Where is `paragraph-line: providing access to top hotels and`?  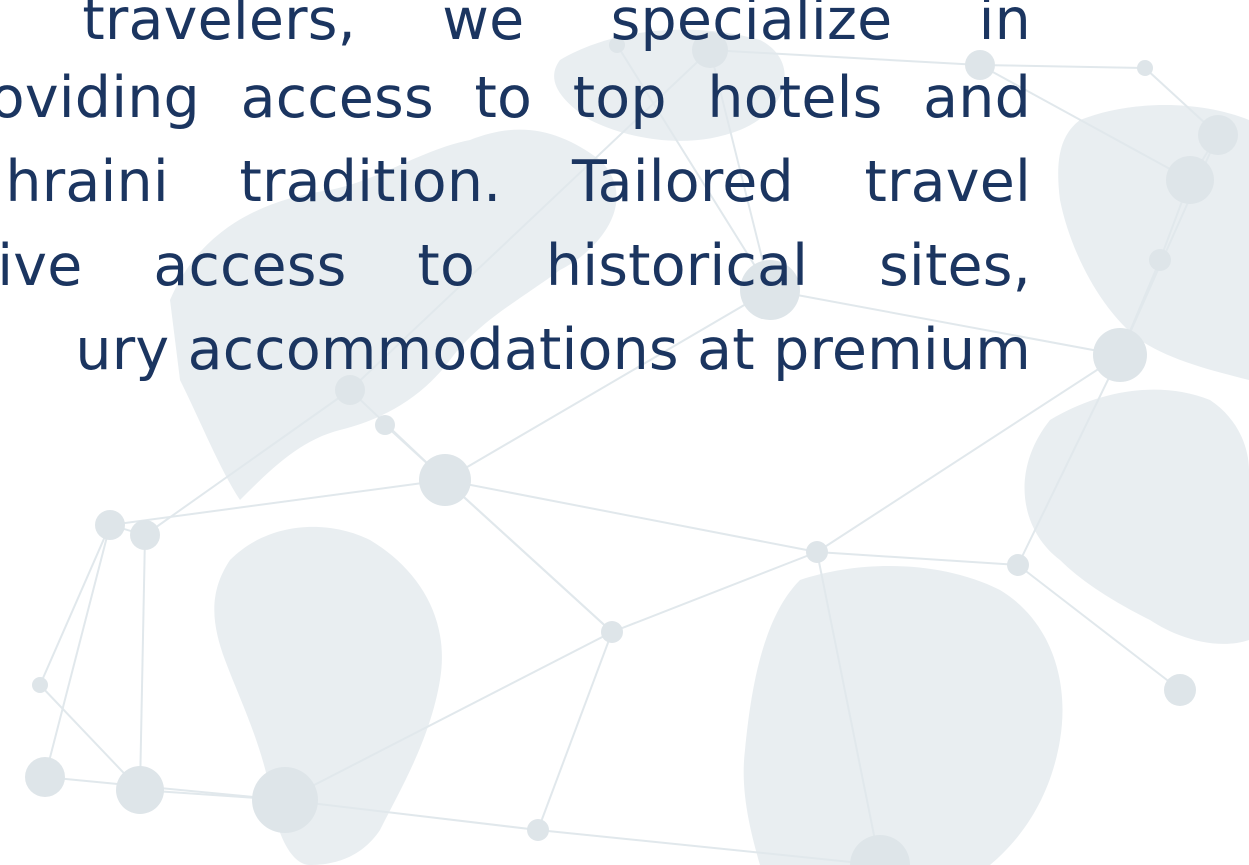
paragraph-line: providing access to top hotels and is located at coordinates (515, 98).